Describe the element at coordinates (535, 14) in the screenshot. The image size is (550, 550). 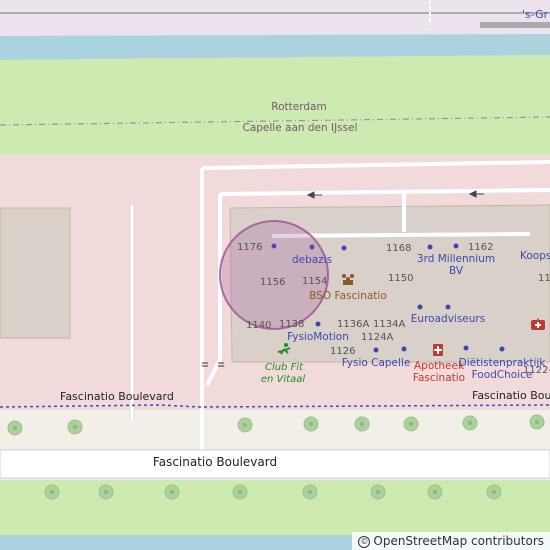
I see `label-place-top-right: 's-Gr` at that location.